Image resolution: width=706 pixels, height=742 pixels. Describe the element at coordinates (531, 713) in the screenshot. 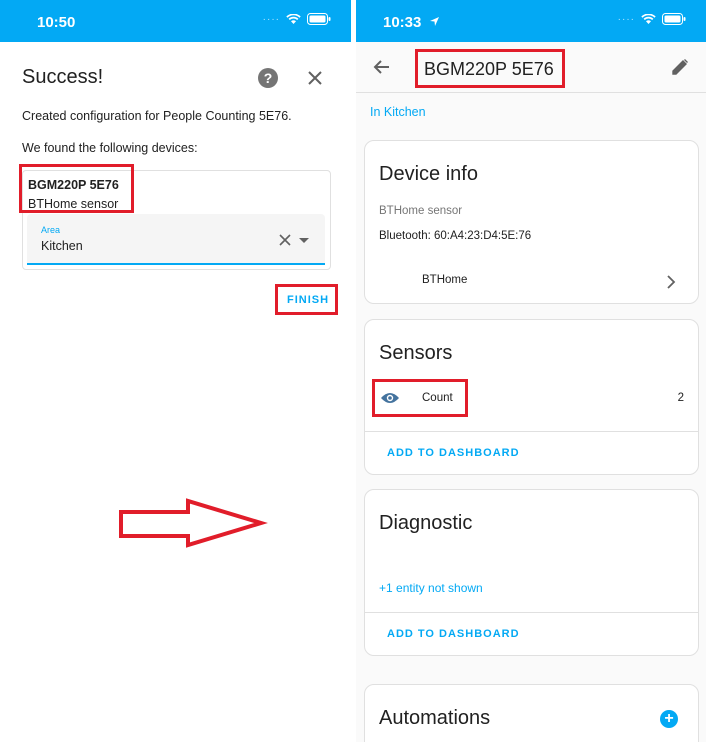

I see `automations-card: Automations +` at that location.